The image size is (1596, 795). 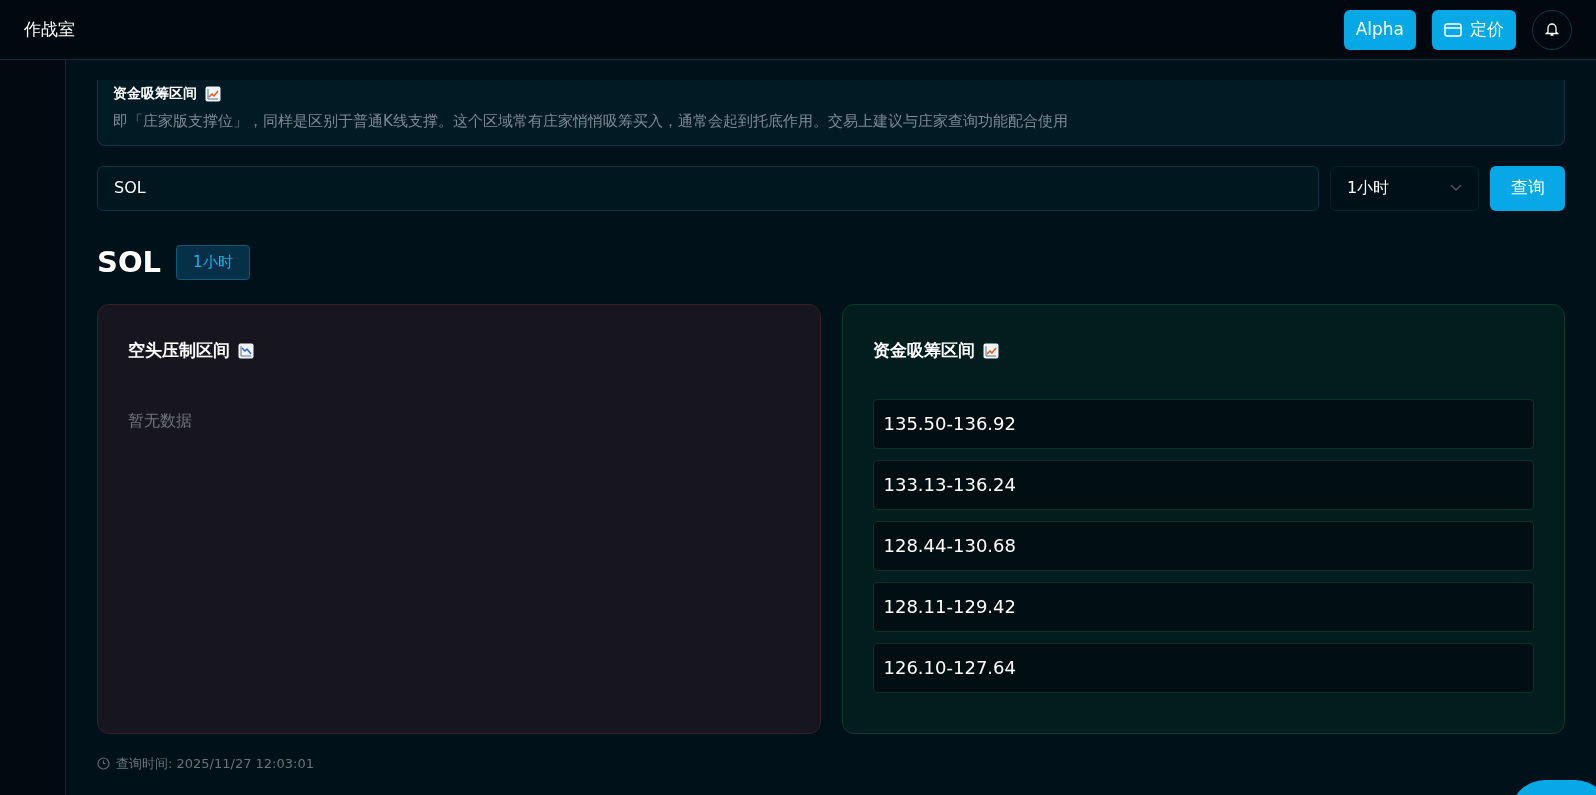 I want to click on chart-down-icon, so click(x=246, y=350).